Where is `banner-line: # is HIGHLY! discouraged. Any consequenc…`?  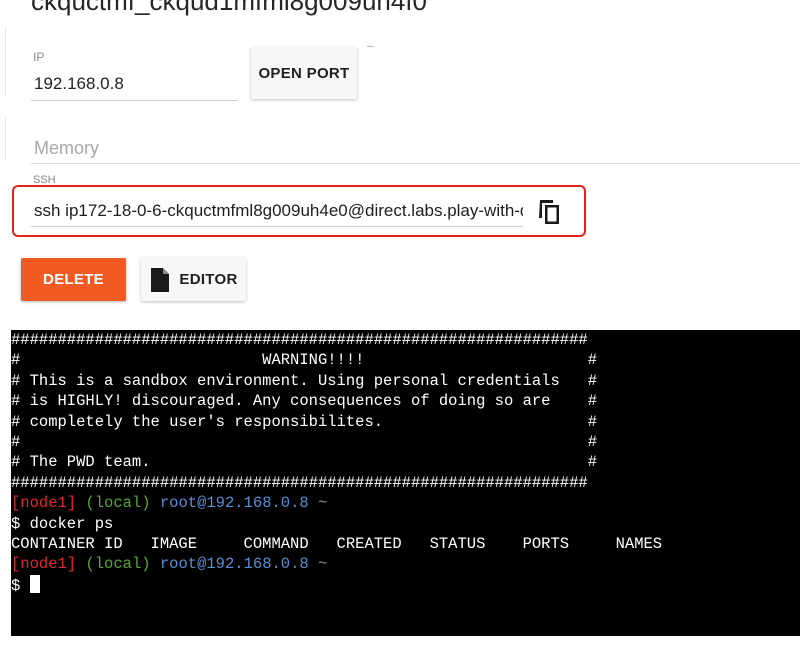 banner-line: # is HIGHLY! discouraged. Any consequenc… is located at coordinates (304, 401).